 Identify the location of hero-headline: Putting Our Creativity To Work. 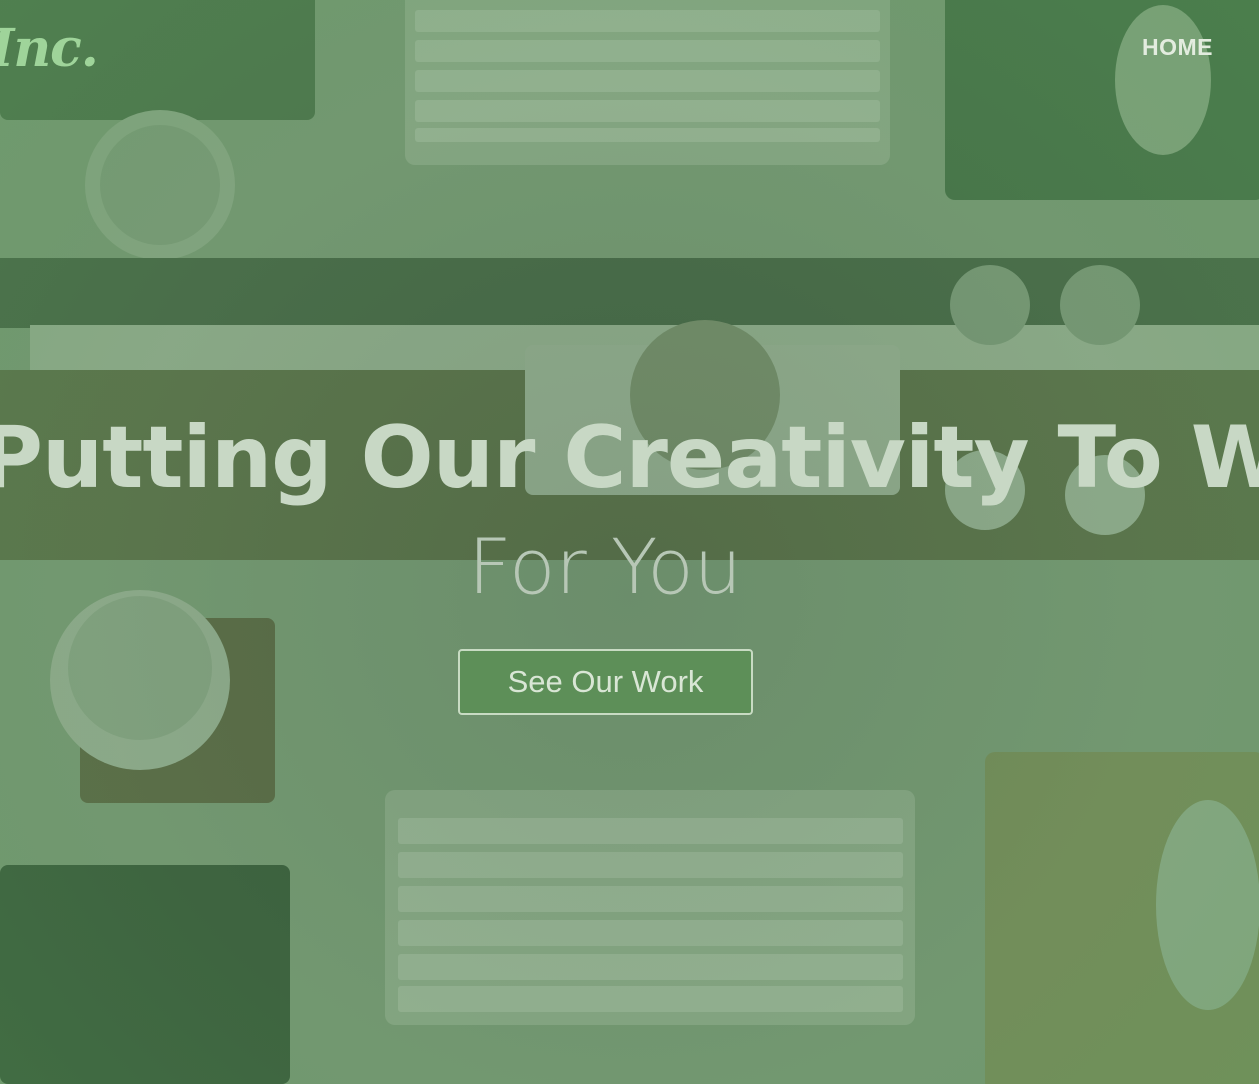
(629, 458).